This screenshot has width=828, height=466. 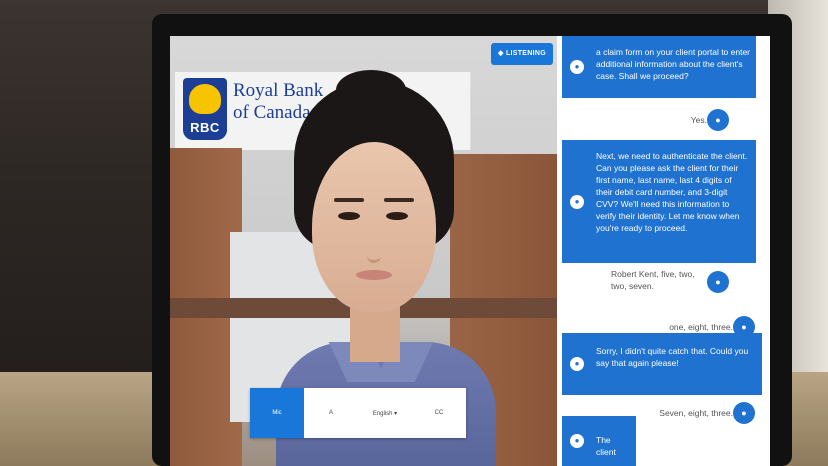 I want to click on avatar-hair-bun, so click(x=371, y=90).